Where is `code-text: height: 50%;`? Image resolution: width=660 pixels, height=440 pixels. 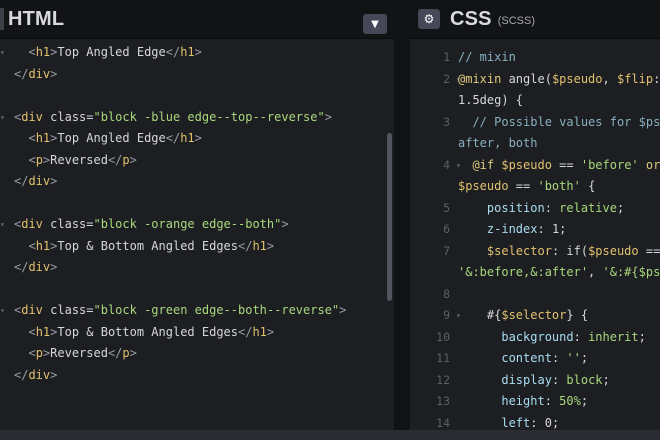 code-text: height: 50%; is located at coordinates (523, 402).